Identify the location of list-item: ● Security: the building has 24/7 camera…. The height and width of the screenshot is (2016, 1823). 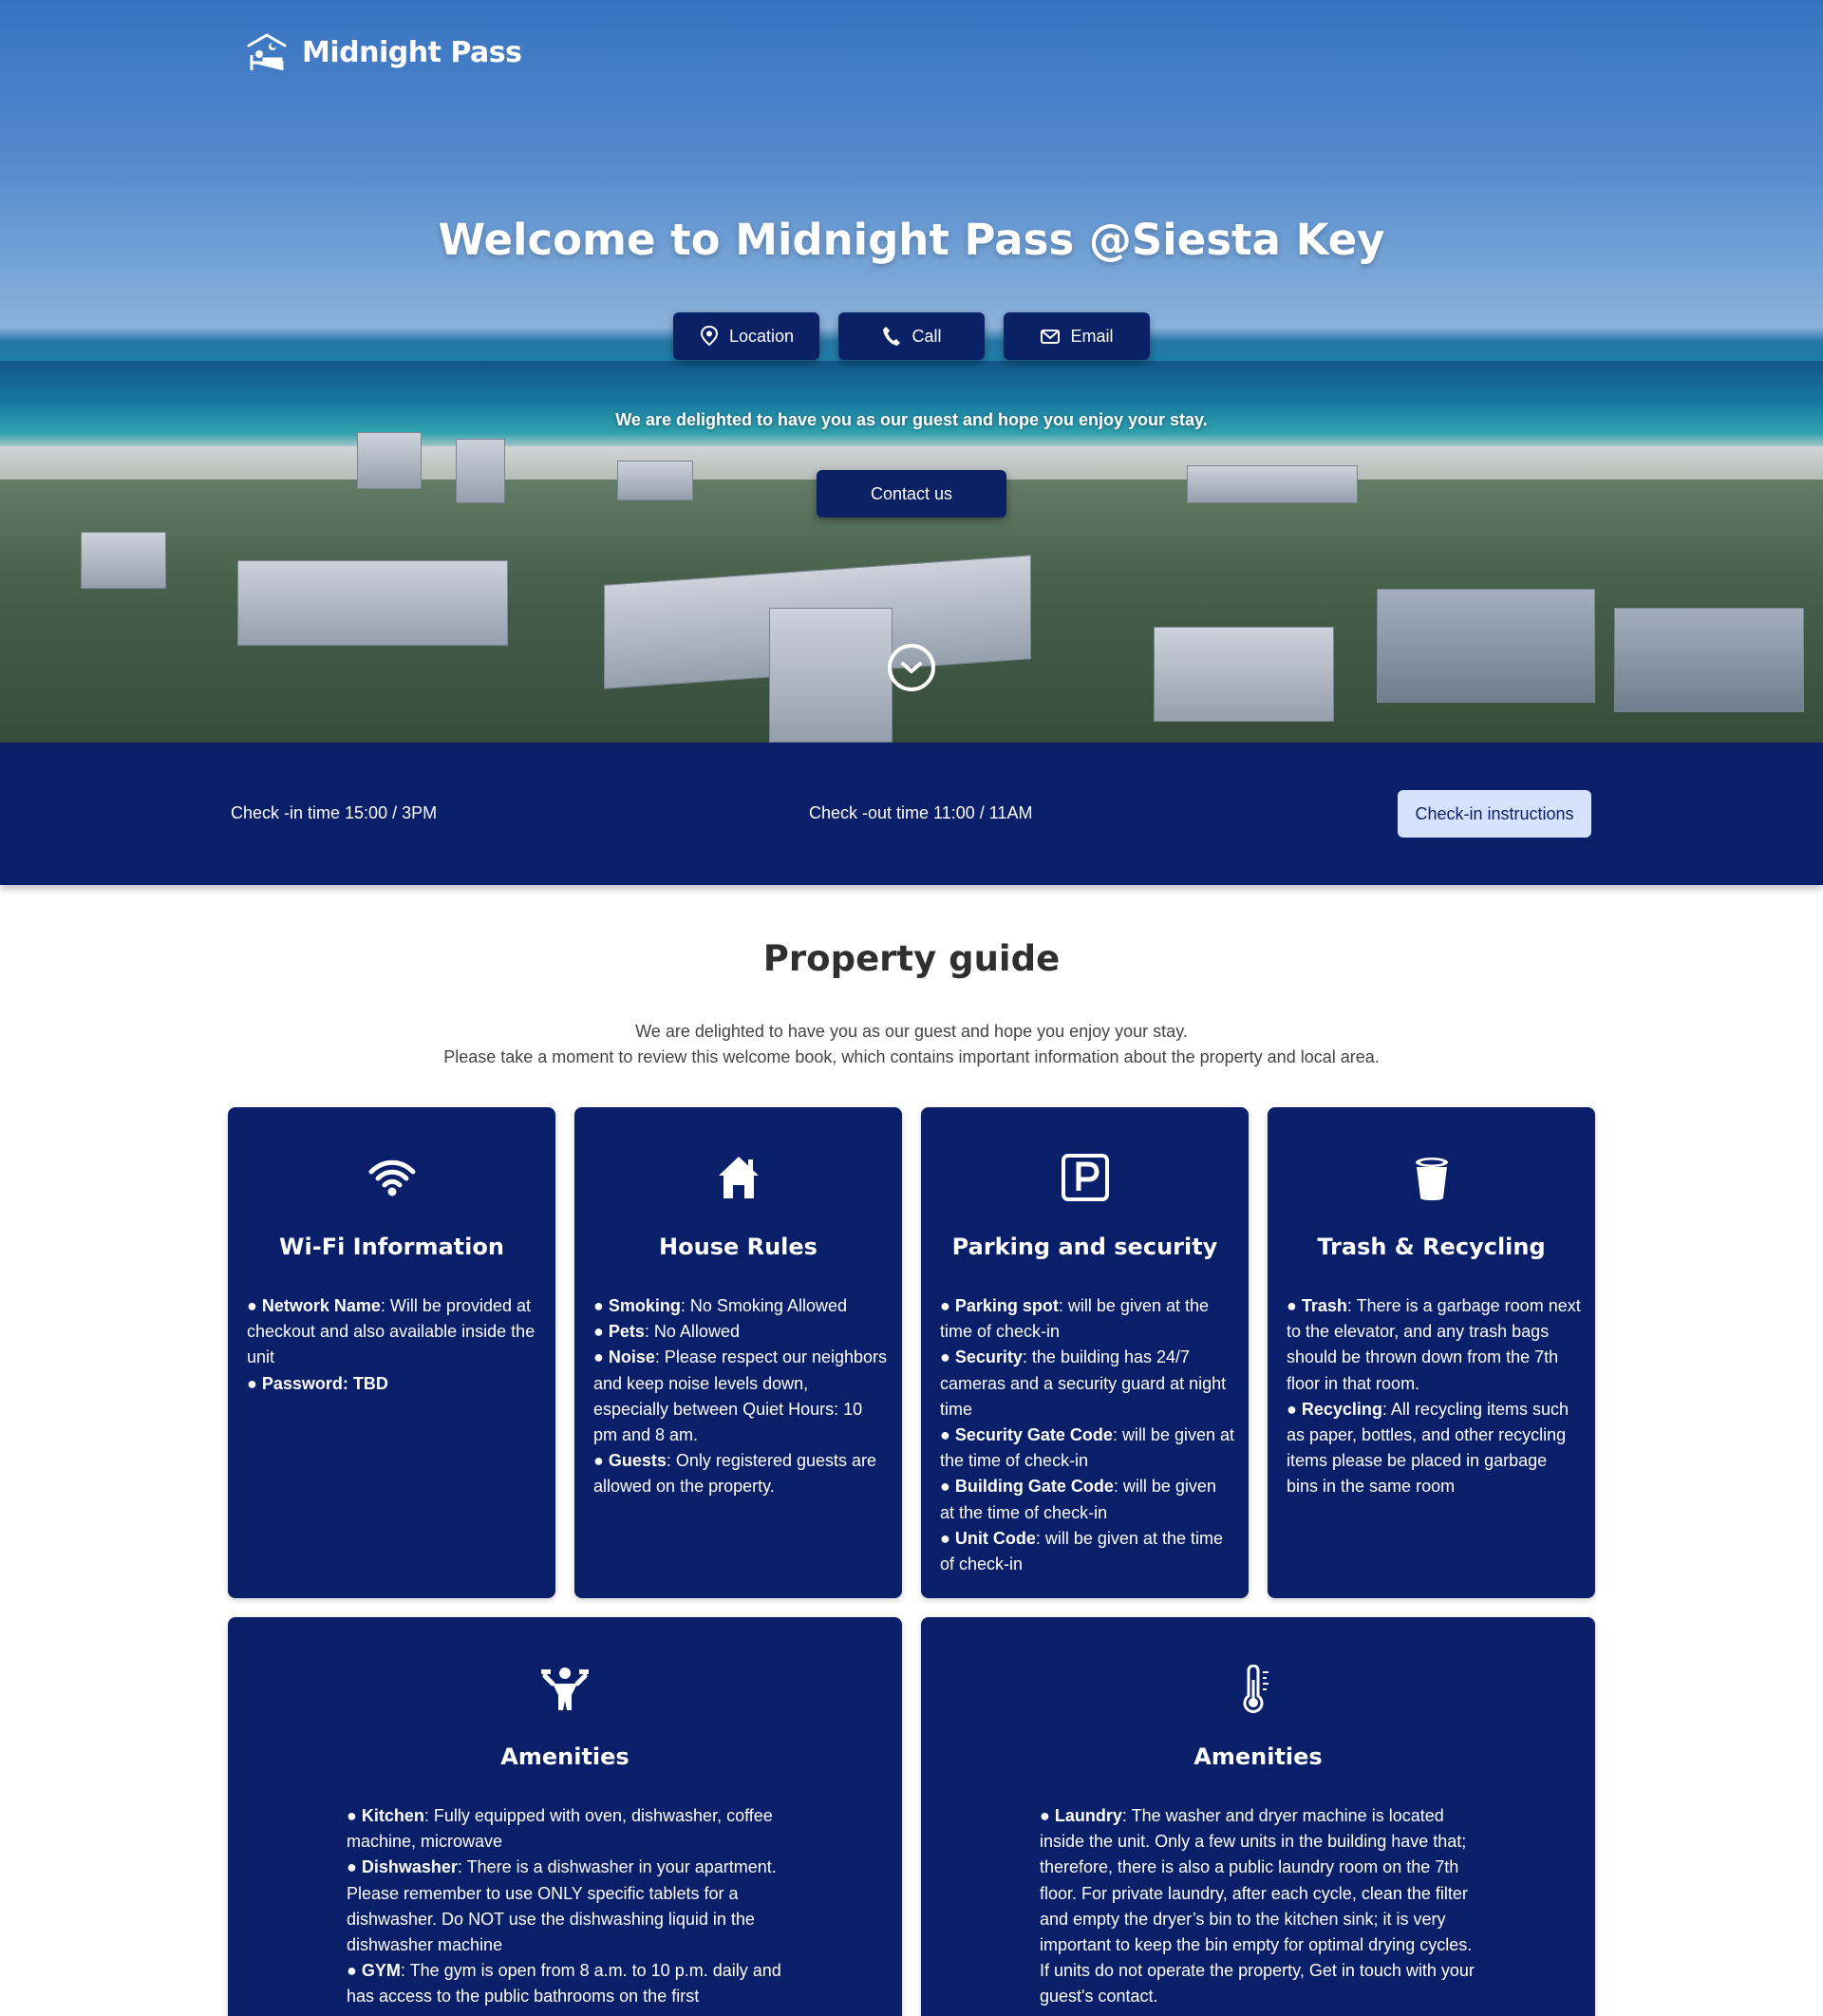
(1084, 1383).